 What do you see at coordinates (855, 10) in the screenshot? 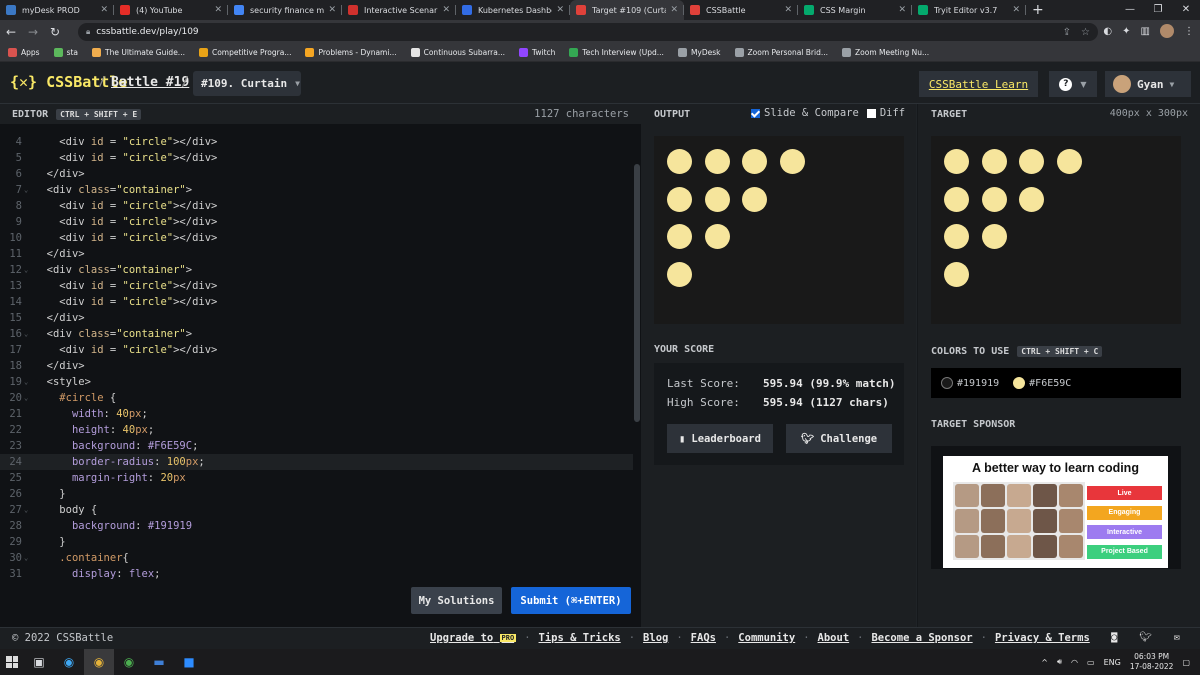
I see `browser-tab: CSS Margin ✕` at bounding box center [855, 10].